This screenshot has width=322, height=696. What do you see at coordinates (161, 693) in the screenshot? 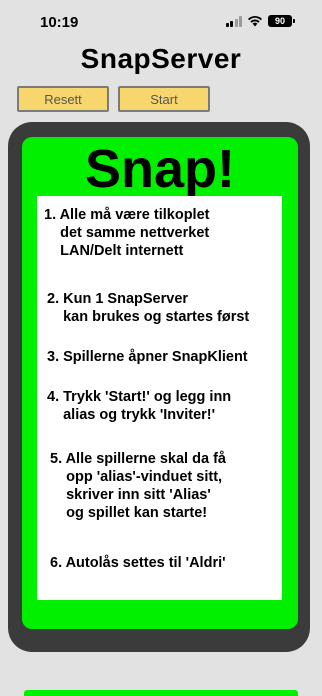
I see `bottom-panel-edge` at bounding box center [161, 693].